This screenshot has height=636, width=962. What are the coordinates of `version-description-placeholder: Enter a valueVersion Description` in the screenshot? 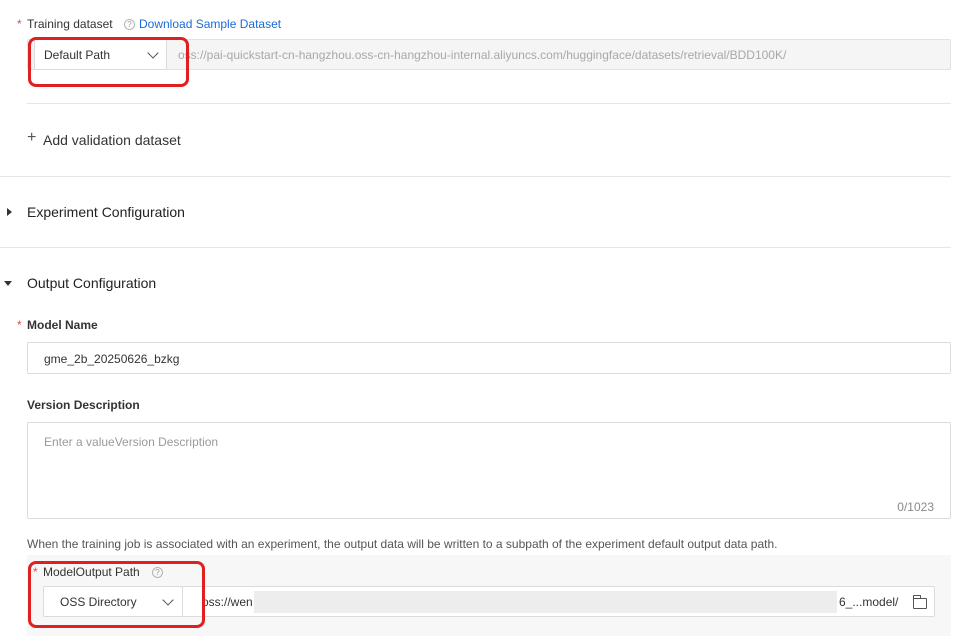 It's located at (131, 442).